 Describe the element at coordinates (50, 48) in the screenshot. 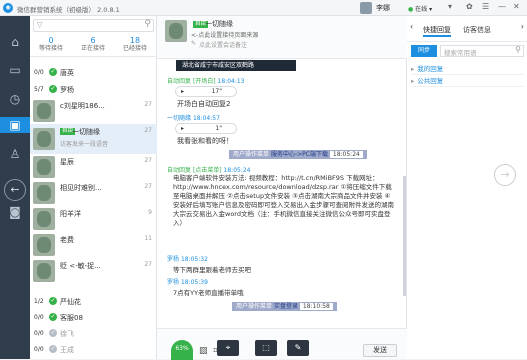

I see `stat-label: 等待接待` at that location.